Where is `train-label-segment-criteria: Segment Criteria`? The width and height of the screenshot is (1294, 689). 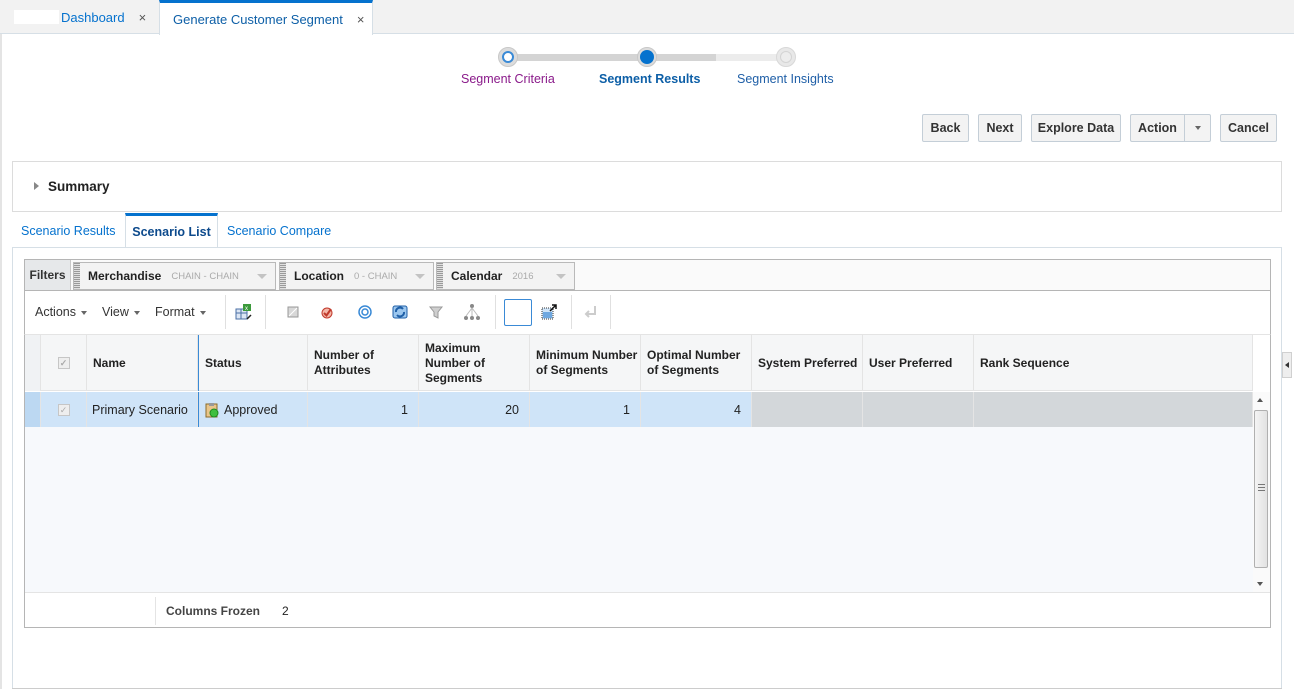 train-label-segment-criteria: Segment Criteria is located at coordinates (508, 79).